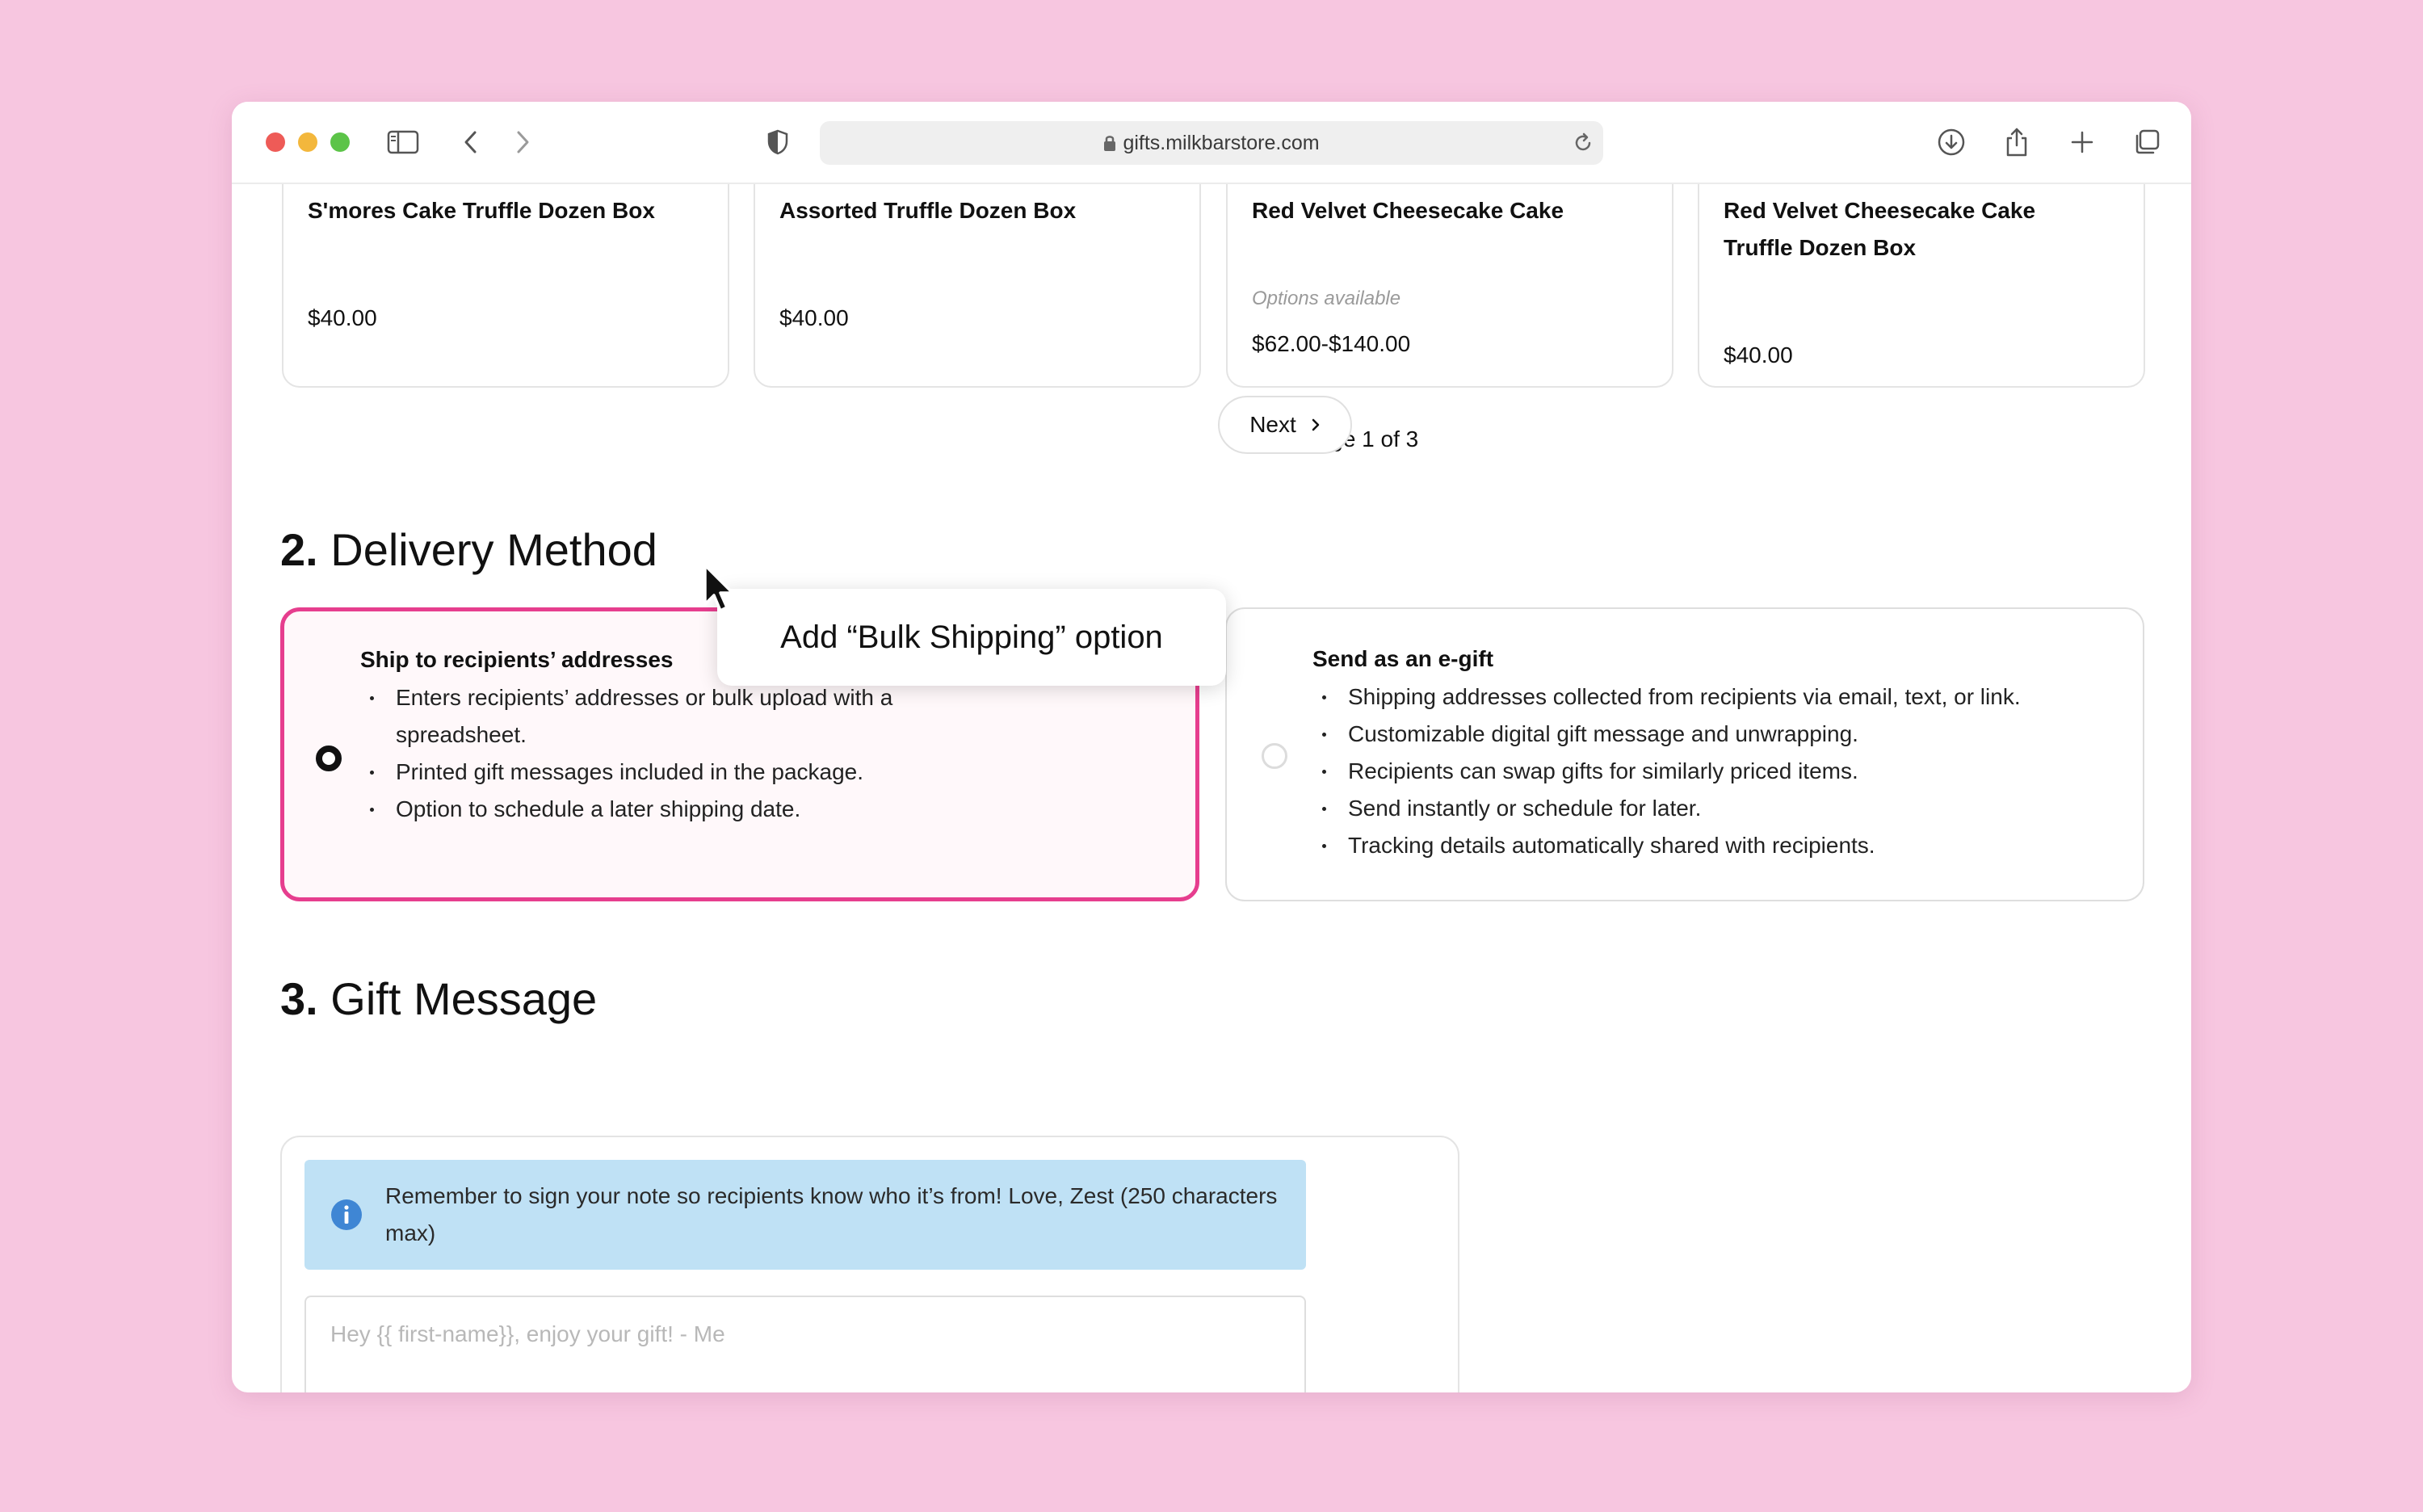  I want to click on annotation-tooltip: Add “Bulk Shipping” option, so click(971, 637).